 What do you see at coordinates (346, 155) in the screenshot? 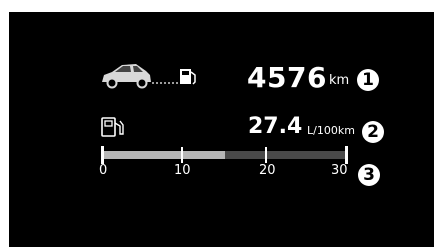
I see `scale-end-cap` at bounding box center [346, 155].